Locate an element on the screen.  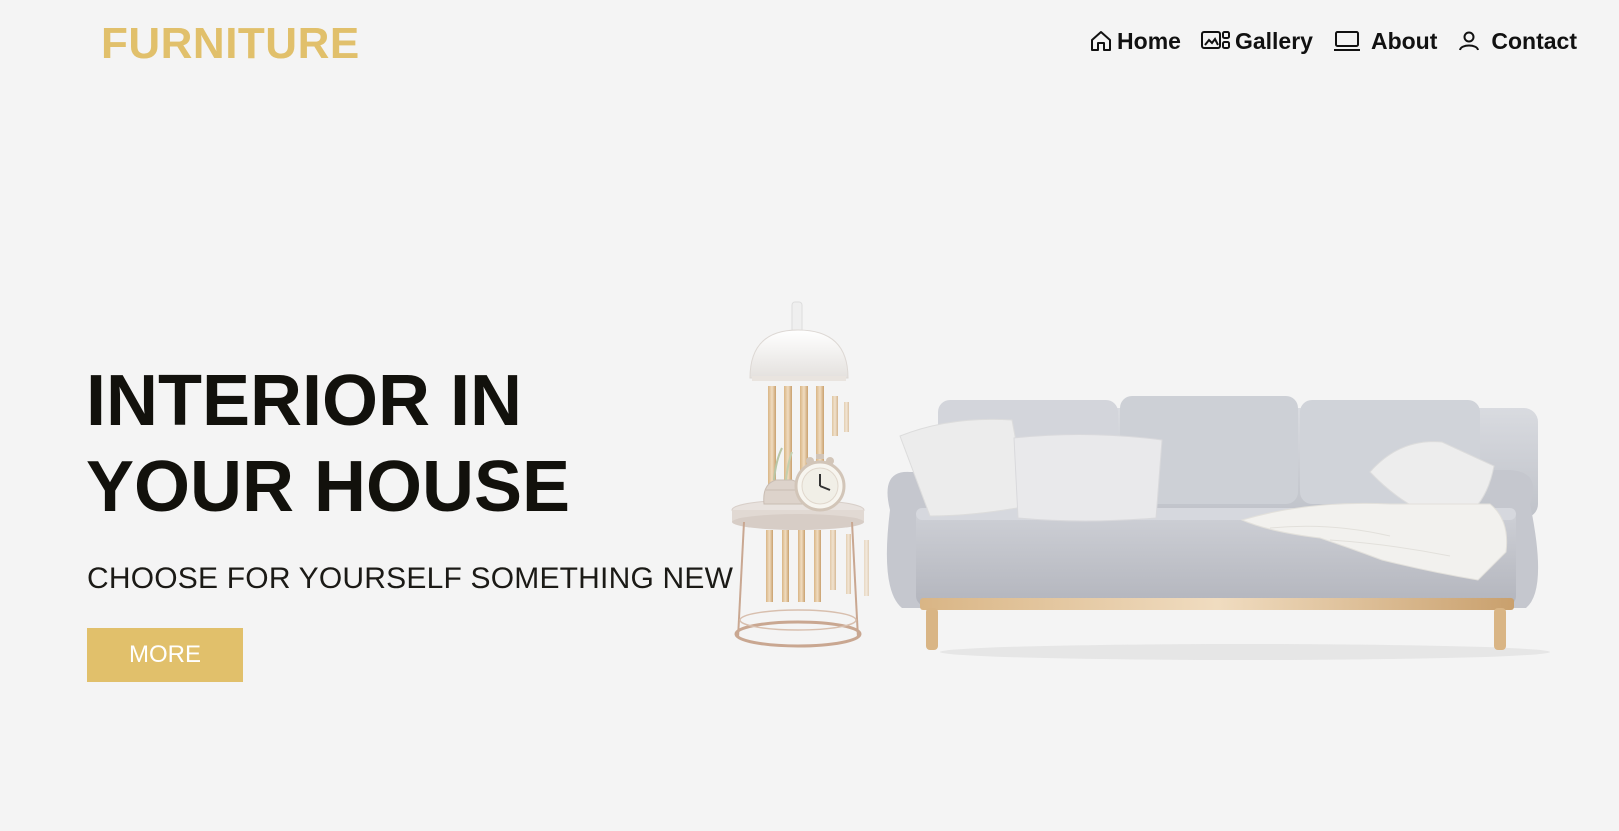
gallery-icon is located at coordinates (1215, 41).